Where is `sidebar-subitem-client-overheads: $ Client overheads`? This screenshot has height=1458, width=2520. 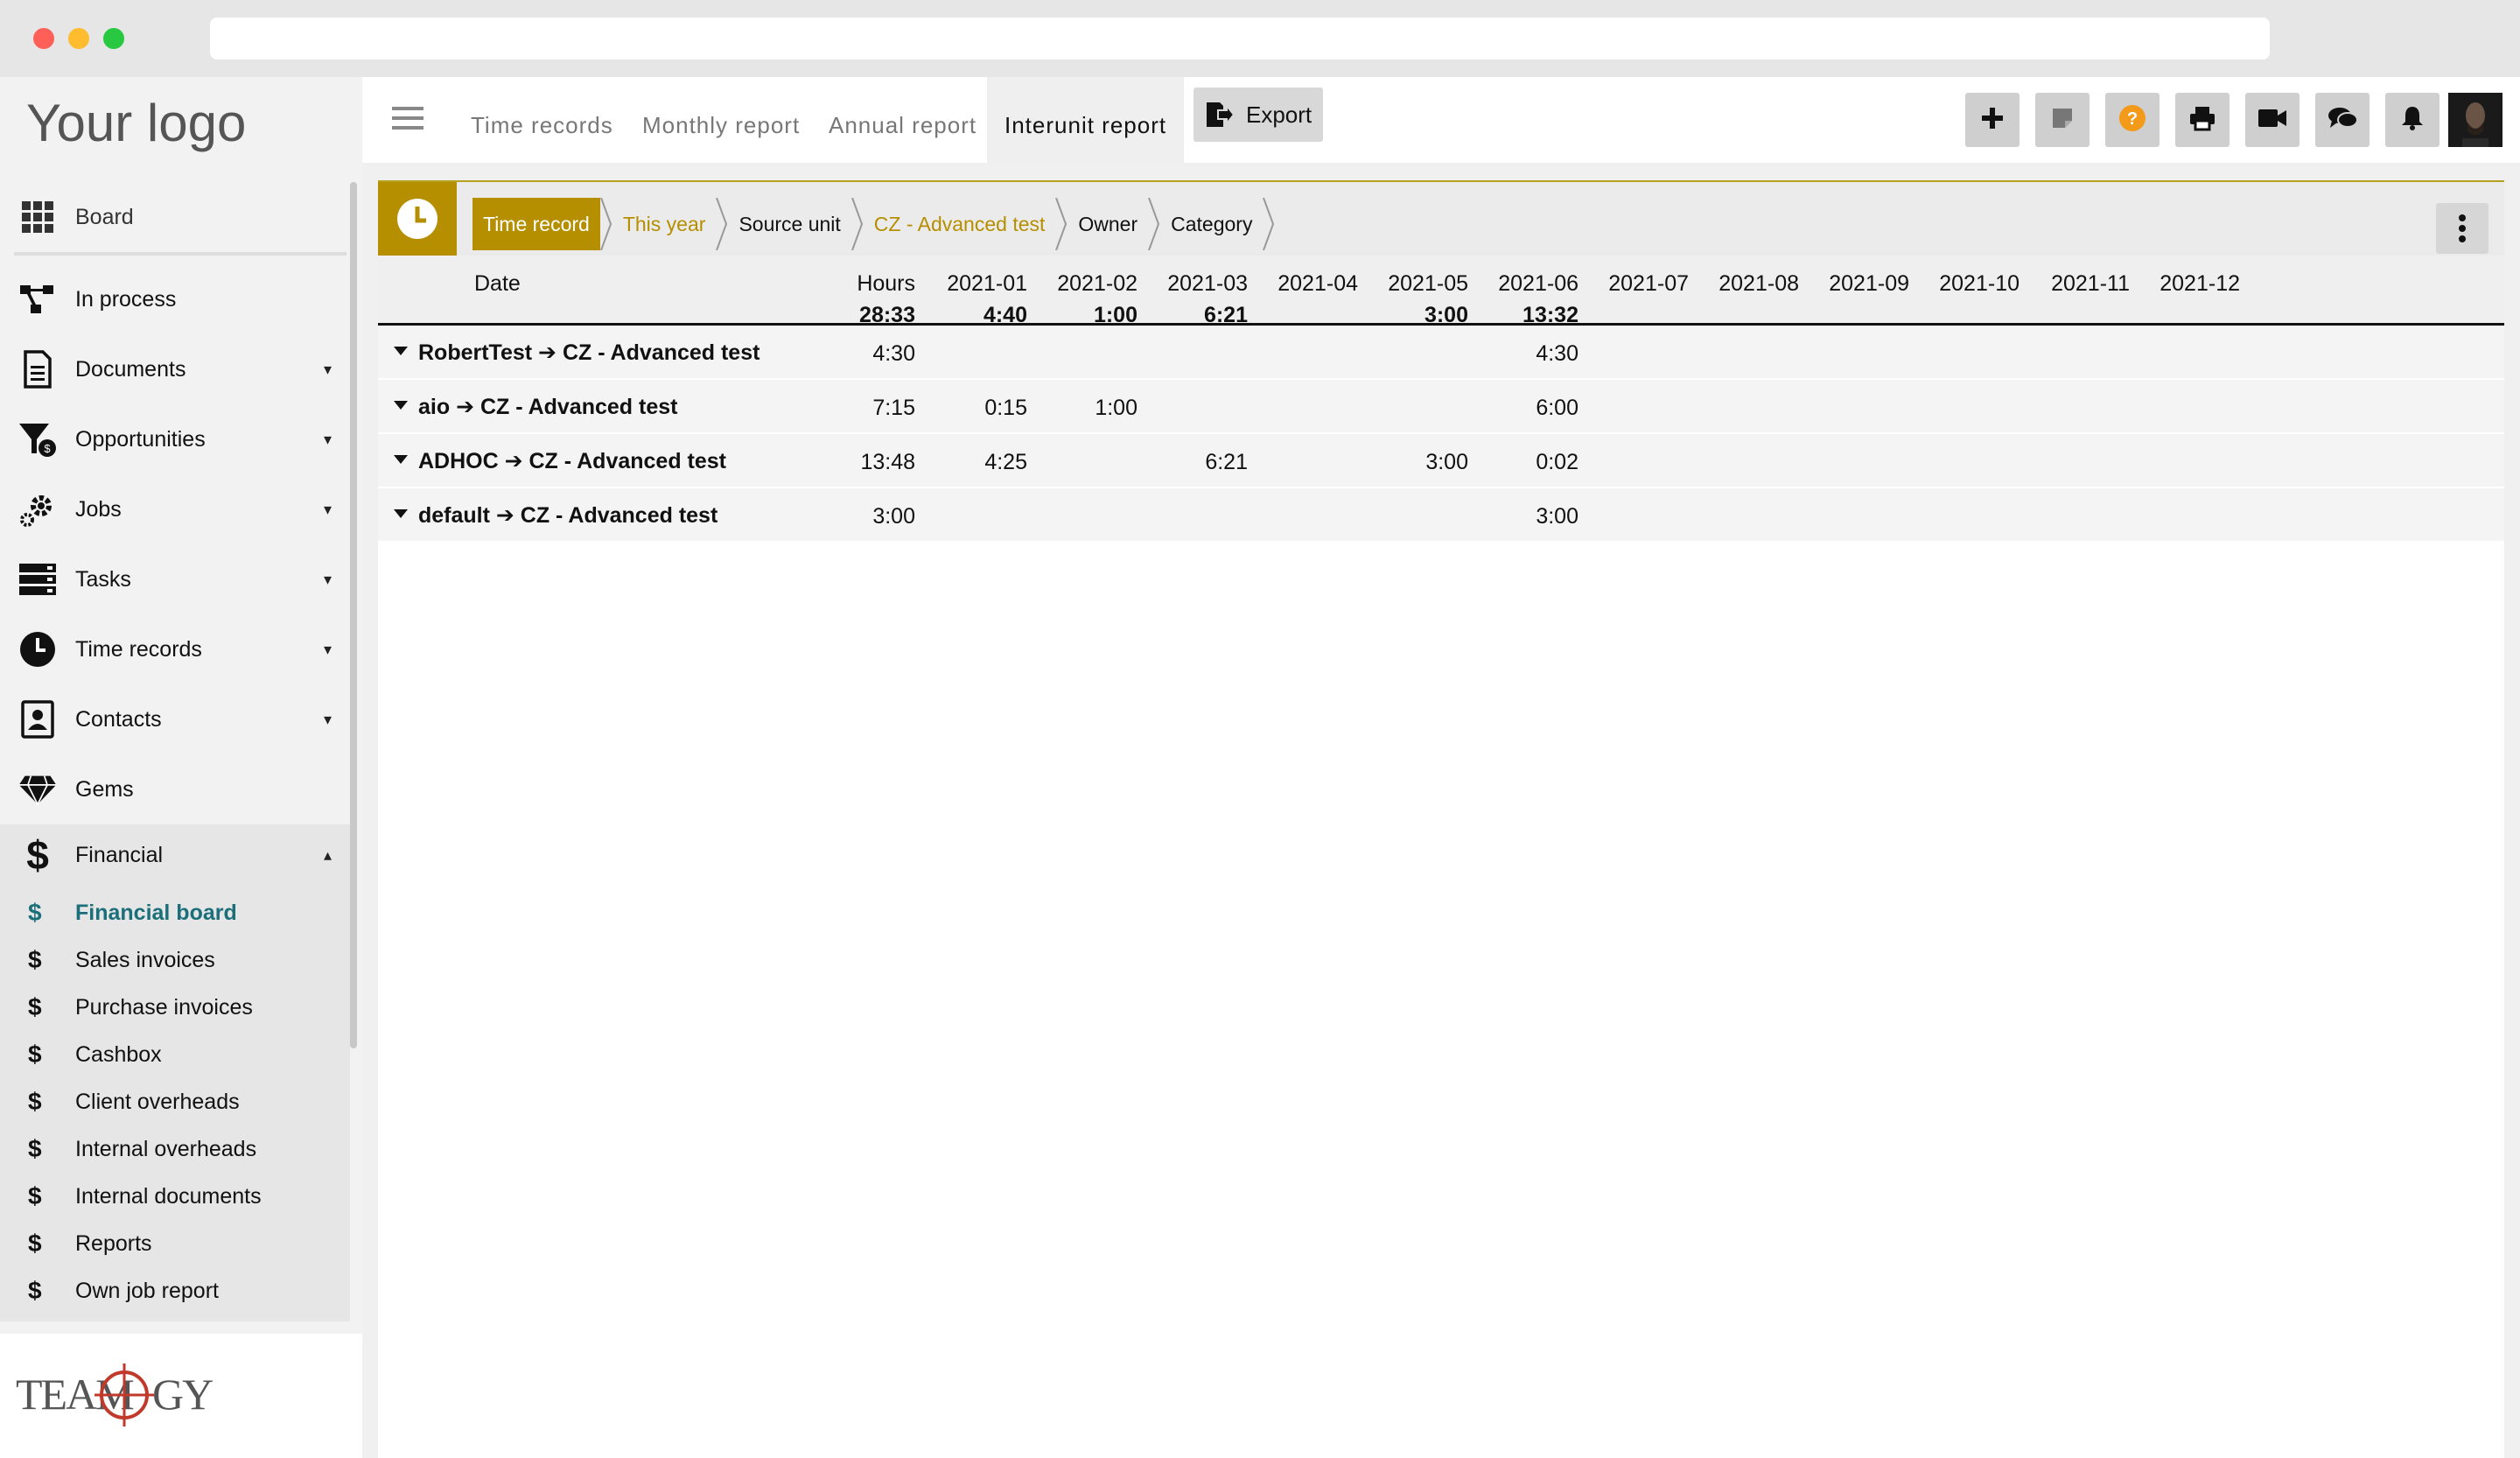
sidebar-subitem-client-overheads: $ Client overheads is located at coordinates (175, 1101).